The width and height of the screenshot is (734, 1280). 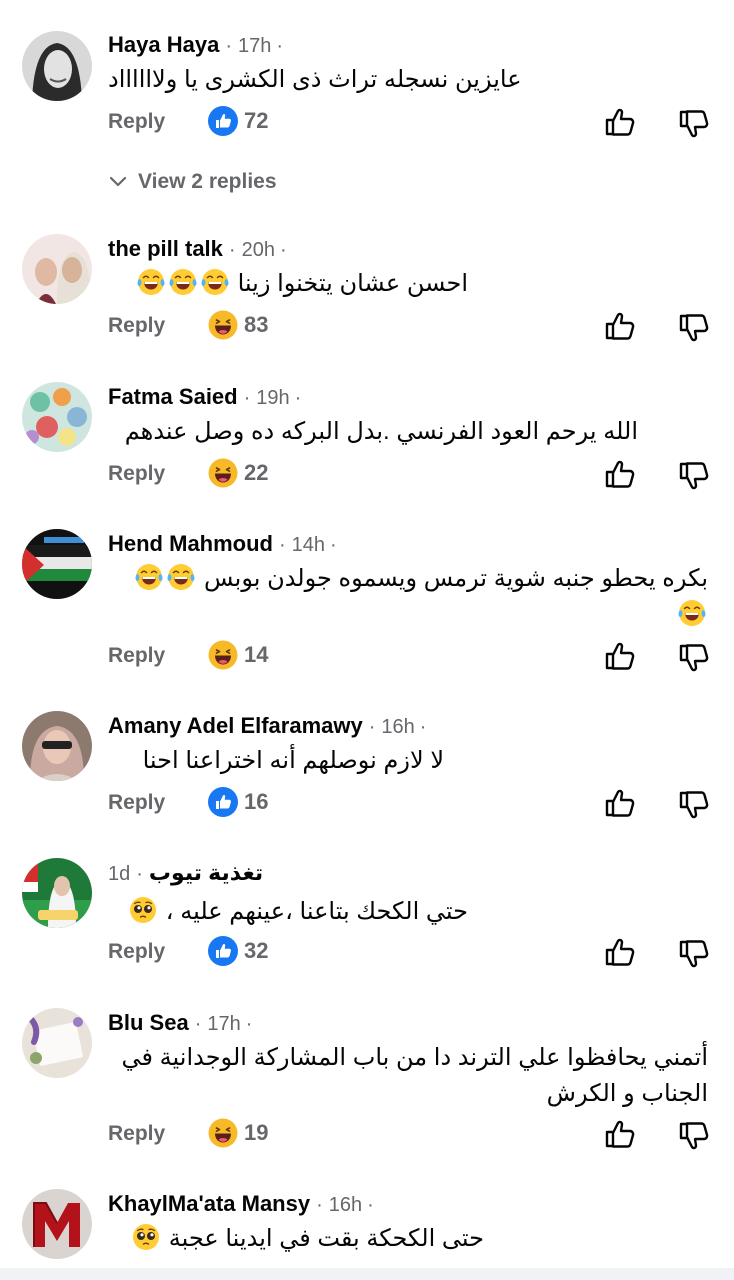 I want to click on comment-text: احسن عشان يتخنوا زينا, so click(x=288, y=284).